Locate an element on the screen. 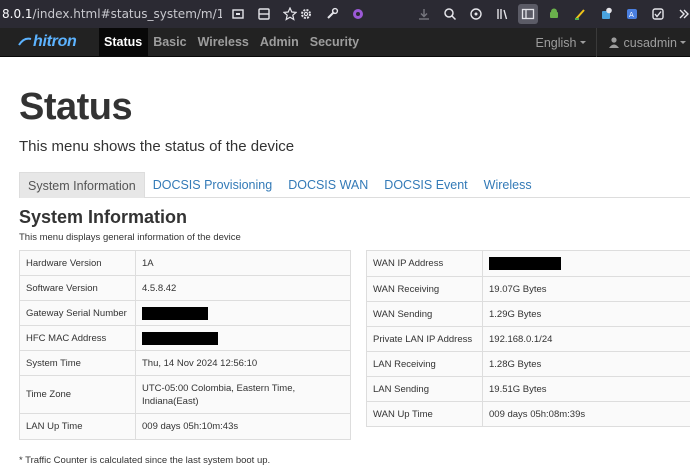  table-row: HFC MAC Address is located at coordinates (185, 338).